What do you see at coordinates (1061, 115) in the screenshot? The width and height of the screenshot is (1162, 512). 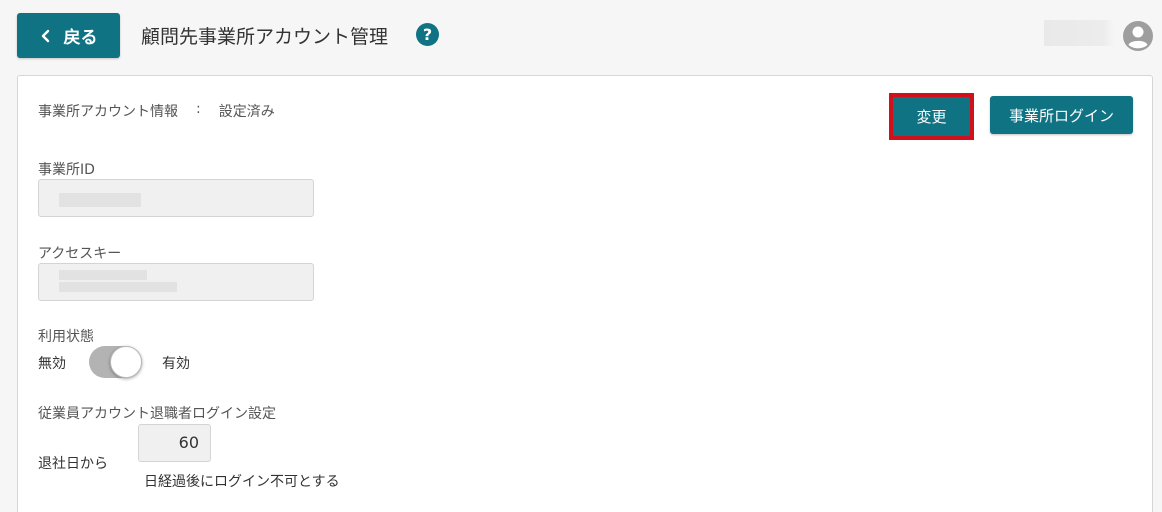 I see `office-login-button: 事業所ログイン` at bounding box center [1061, 115].